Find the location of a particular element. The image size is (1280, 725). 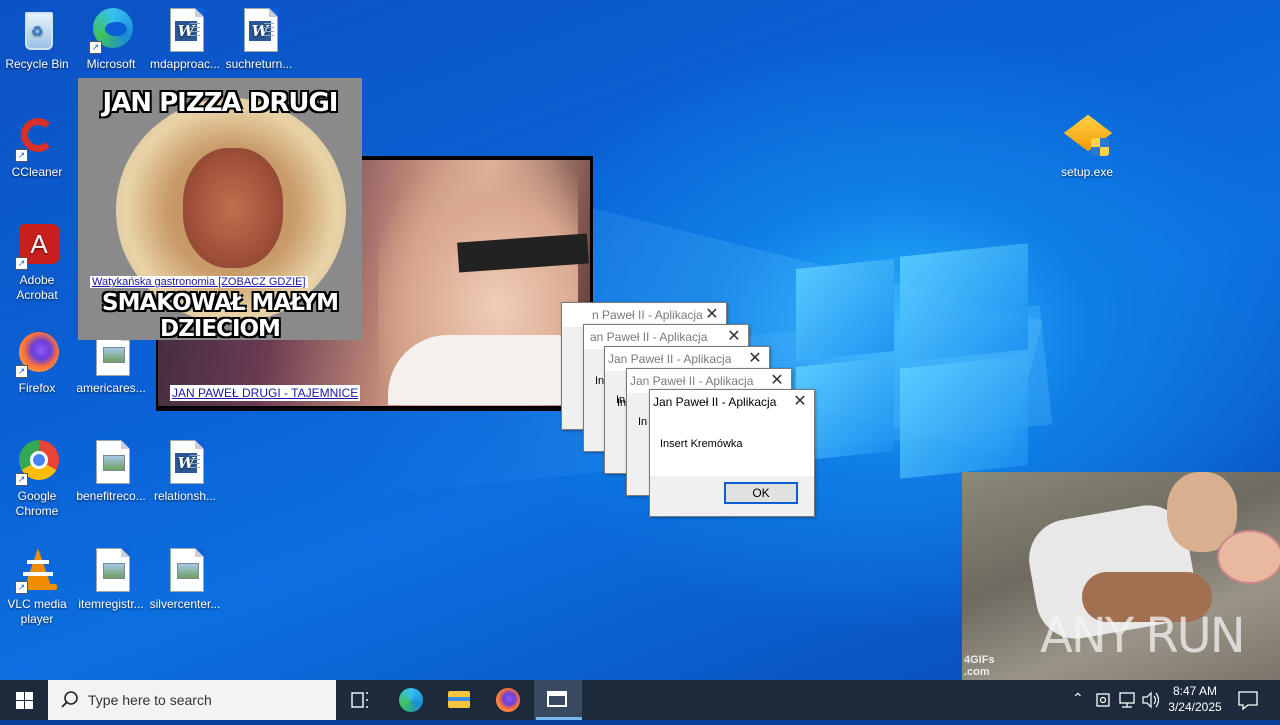

dialog-title: n Paweł II - Aplikacja is located at coordinates (647, 315).